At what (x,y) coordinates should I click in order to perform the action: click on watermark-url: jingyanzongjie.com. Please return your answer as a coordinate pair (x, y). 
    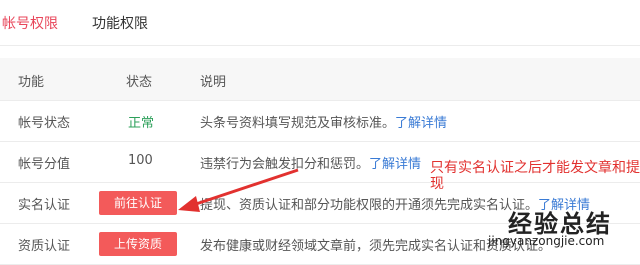
    Looking at the image, I should click on (546, 241).